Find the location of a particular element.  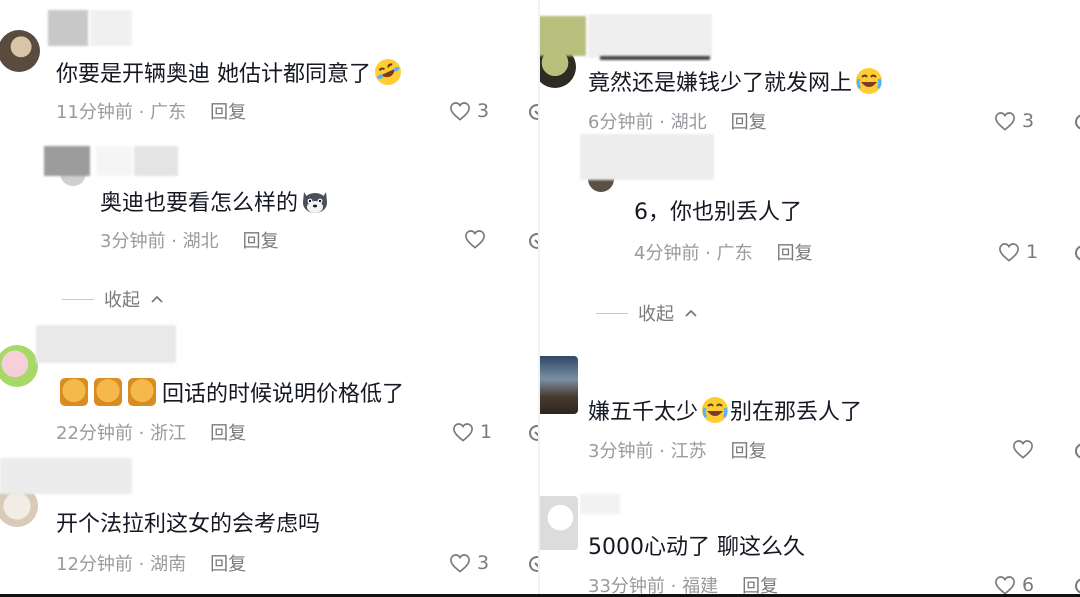

comment-text: 竟然还是嫌钱少了就发网上 is located at coordinates (736, 82).